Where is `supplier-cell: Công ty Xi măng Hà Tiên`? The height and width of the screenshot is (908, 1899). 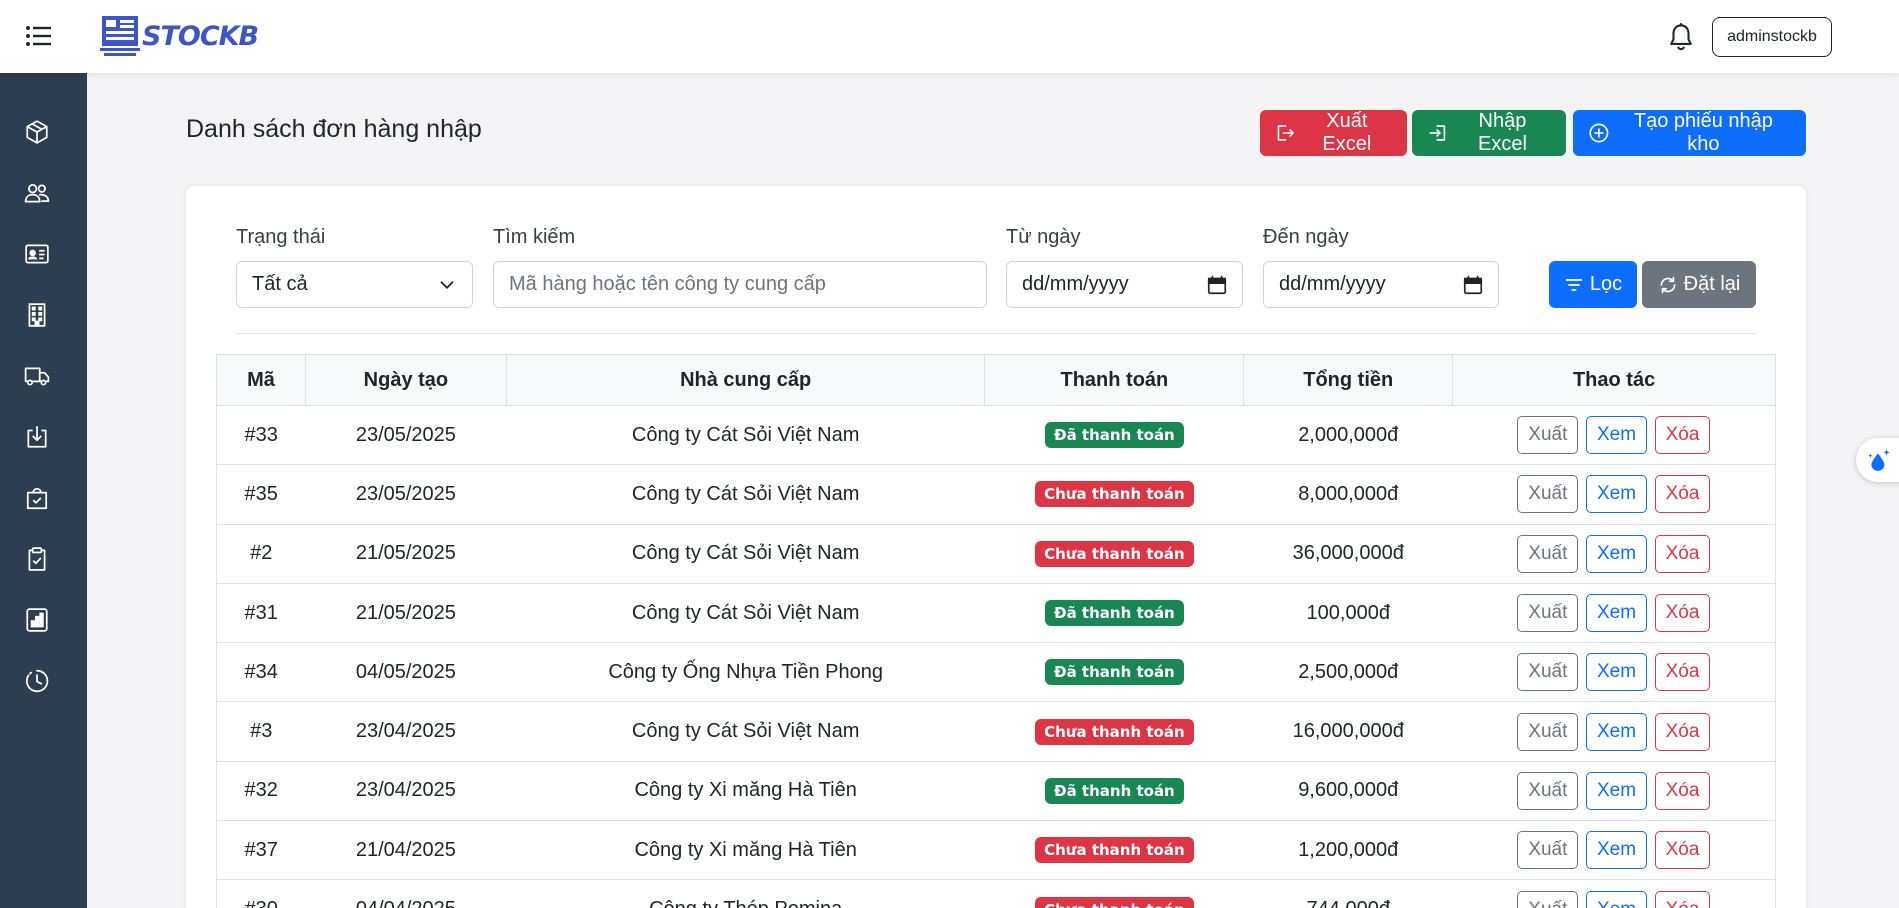
supplier-cell: Công ty Xi măng Hà Tiên is located at coordinates (745, 791).